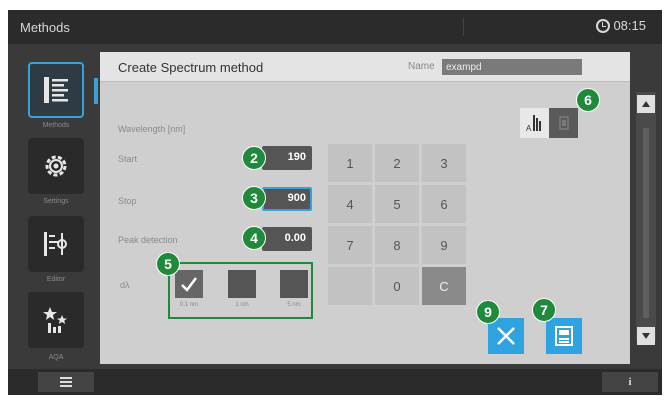  I want to click on sidebar-item-aqa, so click(56, 320).